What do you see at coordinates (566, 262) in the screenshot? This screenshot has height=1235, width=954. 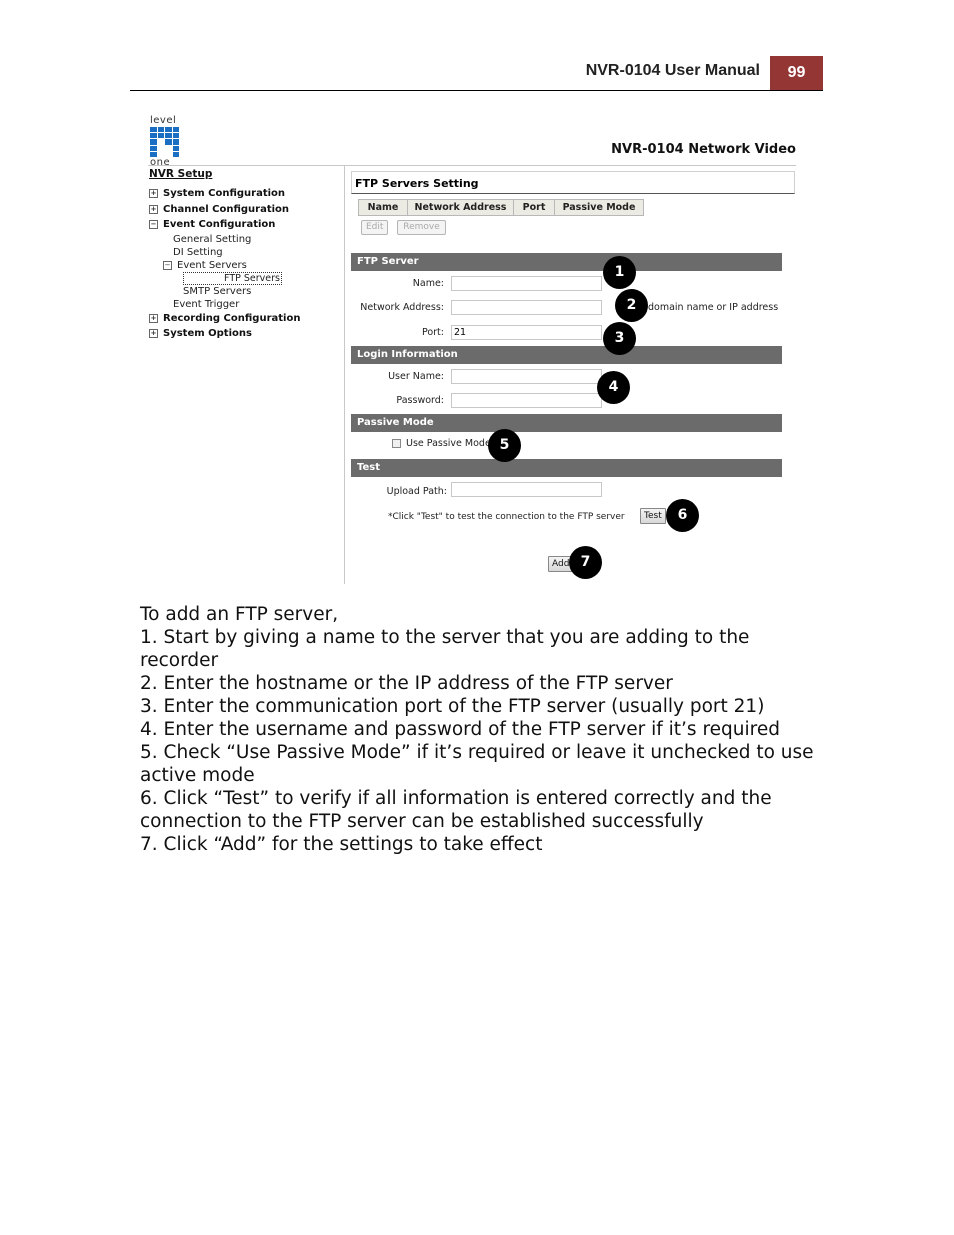 I see `section-header-ftp-server: FTP Server` at bounding box center [566, 262].